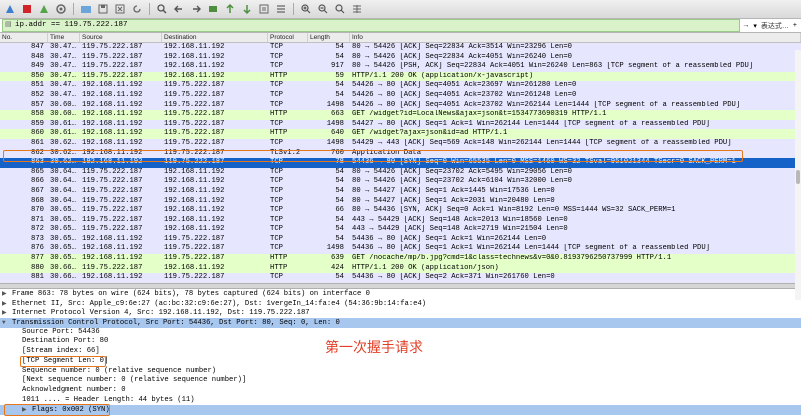 The width and height of the screenshot is (801, 416). What do you see at coordinates (27, 9) in the screenshot?
I see `stop-icon` at bounding box center [27, 9].